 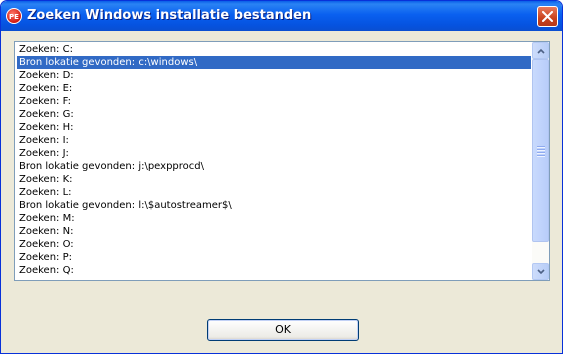 What do you see at coordinates (14, 16) in the screenshot?
I see `app-icon: PE` at bounding box center [14, 16].